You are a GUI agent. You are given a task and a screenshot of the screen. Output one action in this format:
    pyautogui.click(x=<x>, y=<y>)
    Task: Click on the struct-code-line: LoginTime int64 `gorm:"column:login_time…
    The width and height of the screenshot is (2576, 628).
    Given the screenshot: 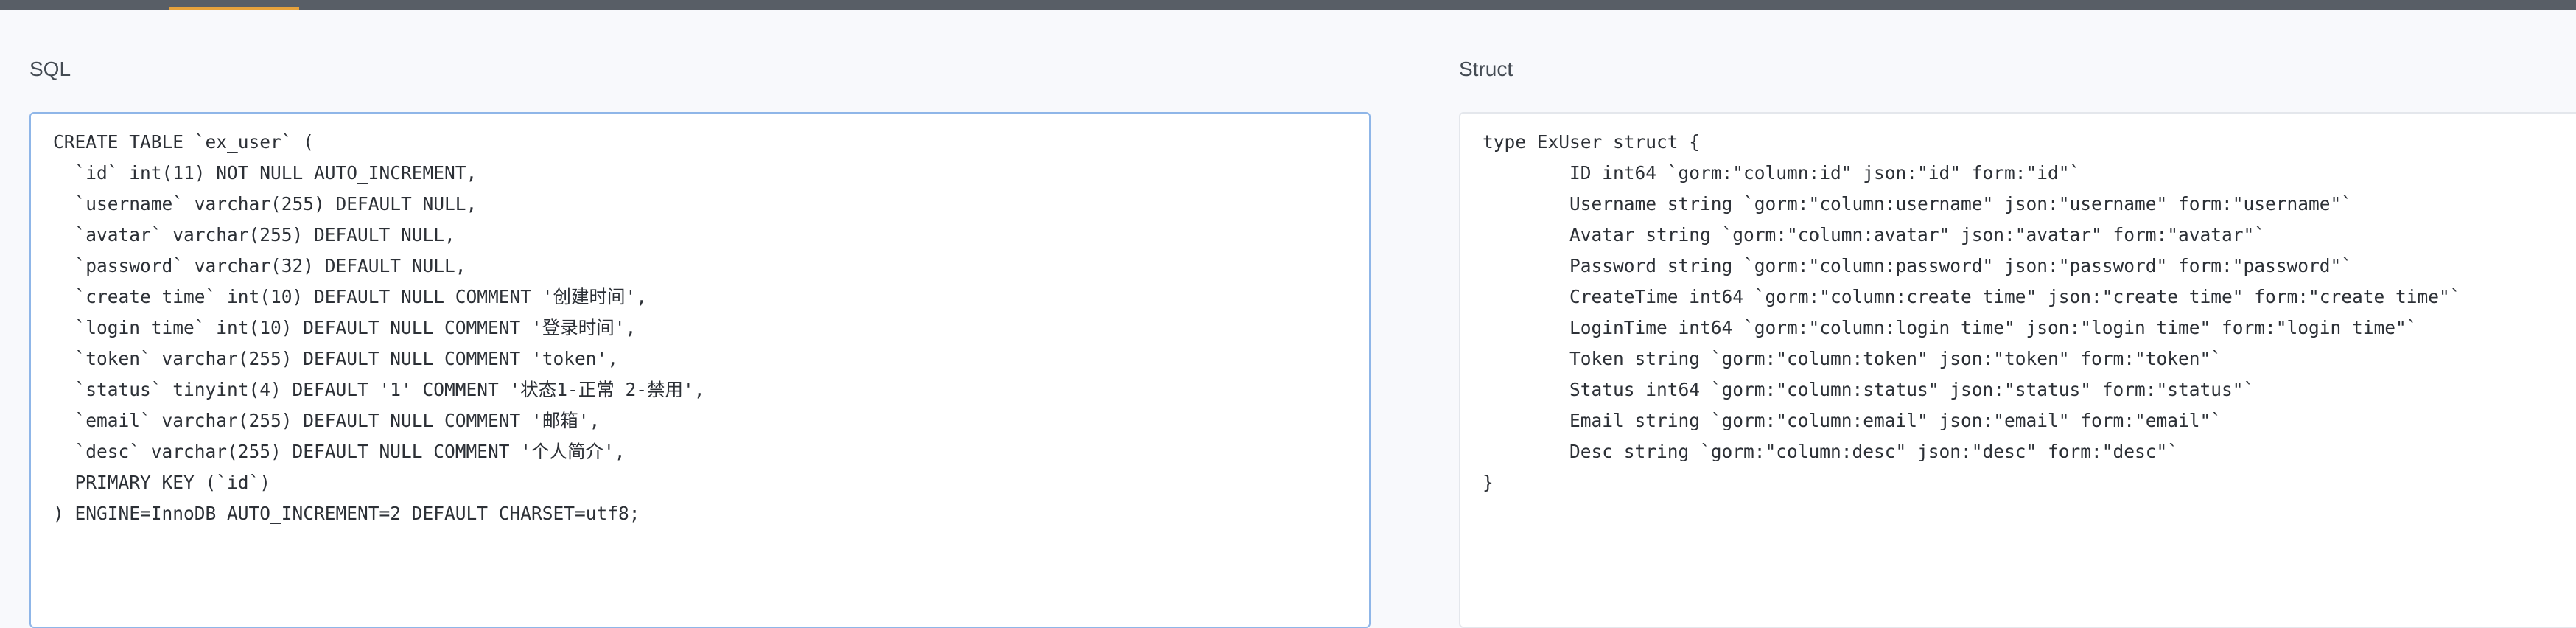 What is the action you would take?
    pyautogui.click(x=1950, y=327)
    